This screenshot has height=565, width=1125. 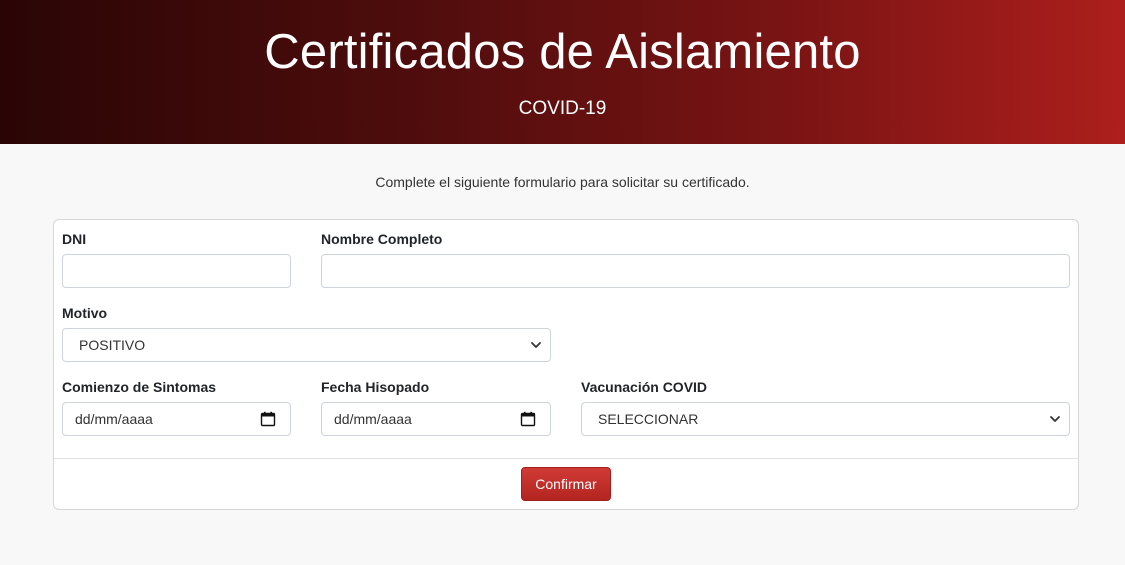 I want to click on hisopado-label: Fecha Hisopado, so click(x=375, y=387).